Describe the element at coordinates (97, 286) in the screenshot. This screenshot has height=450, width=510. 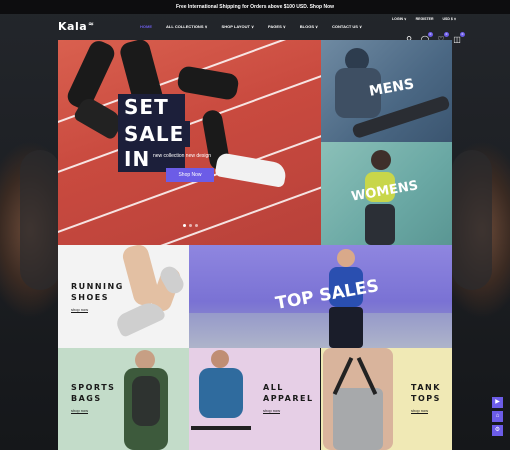
I see `running-title-line1: RUNNING` at that location.